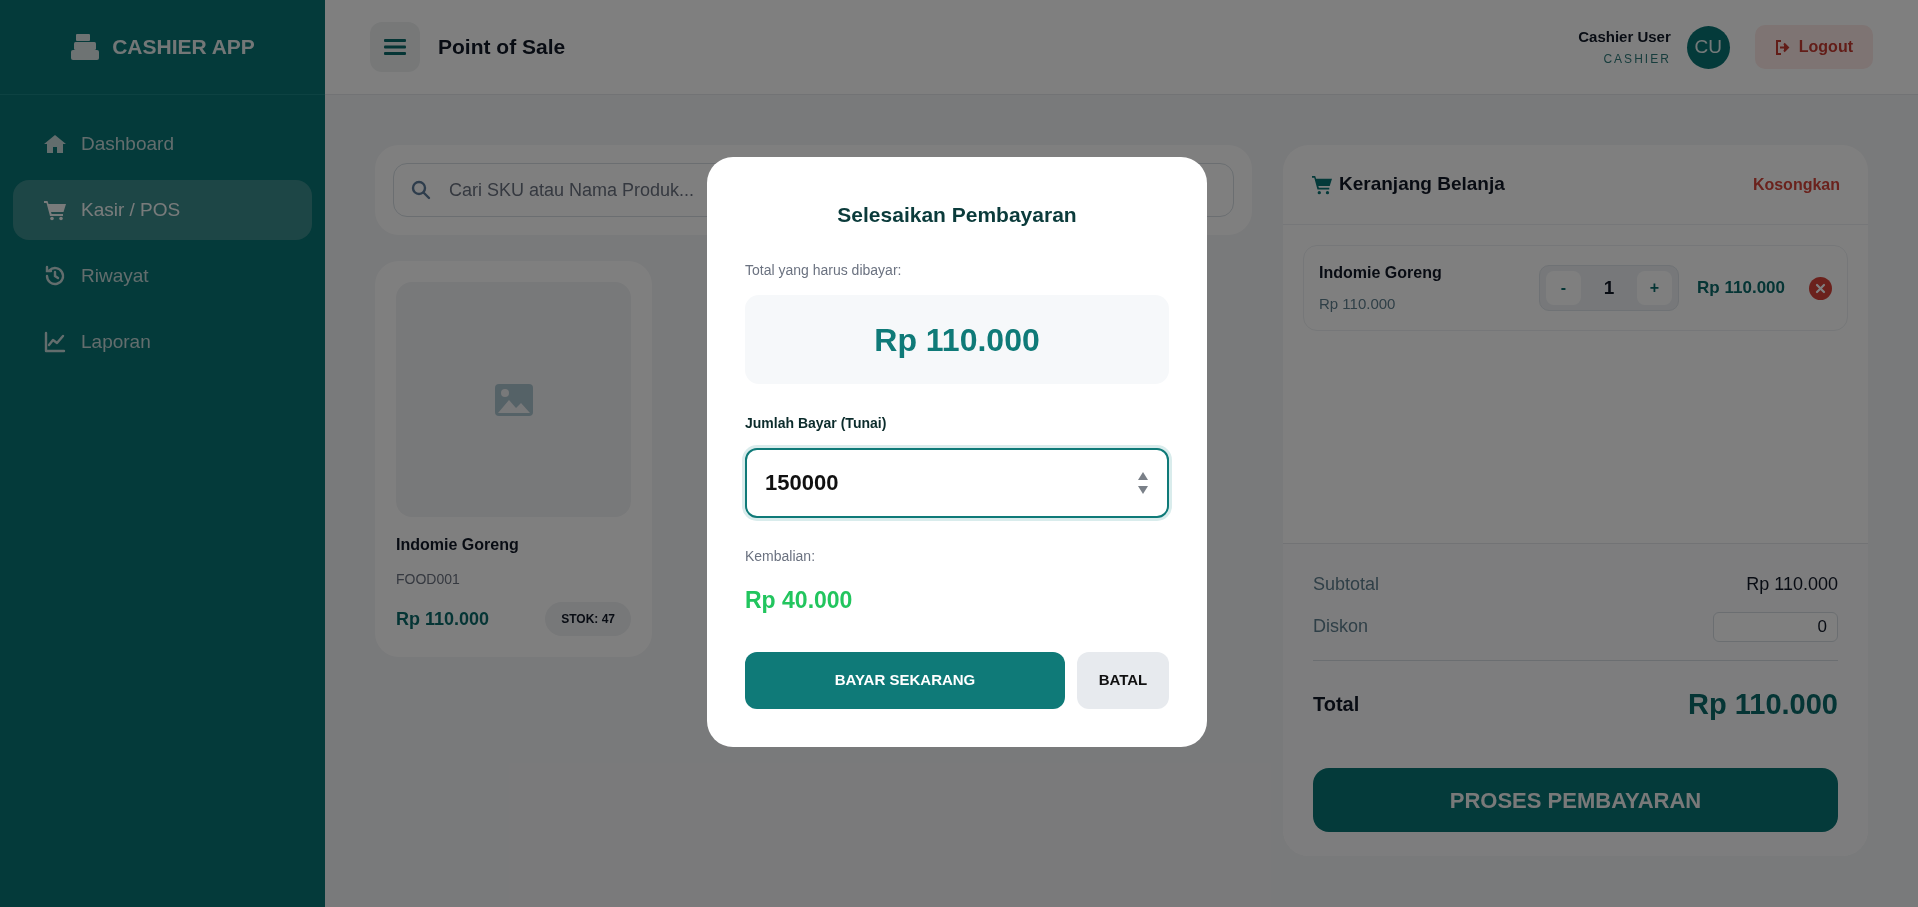 This screenshot has height=907, width=1918. Describe the element at coordinates (1624, 36) in the screenshot. I see `user-name: Cashier User` at that location.